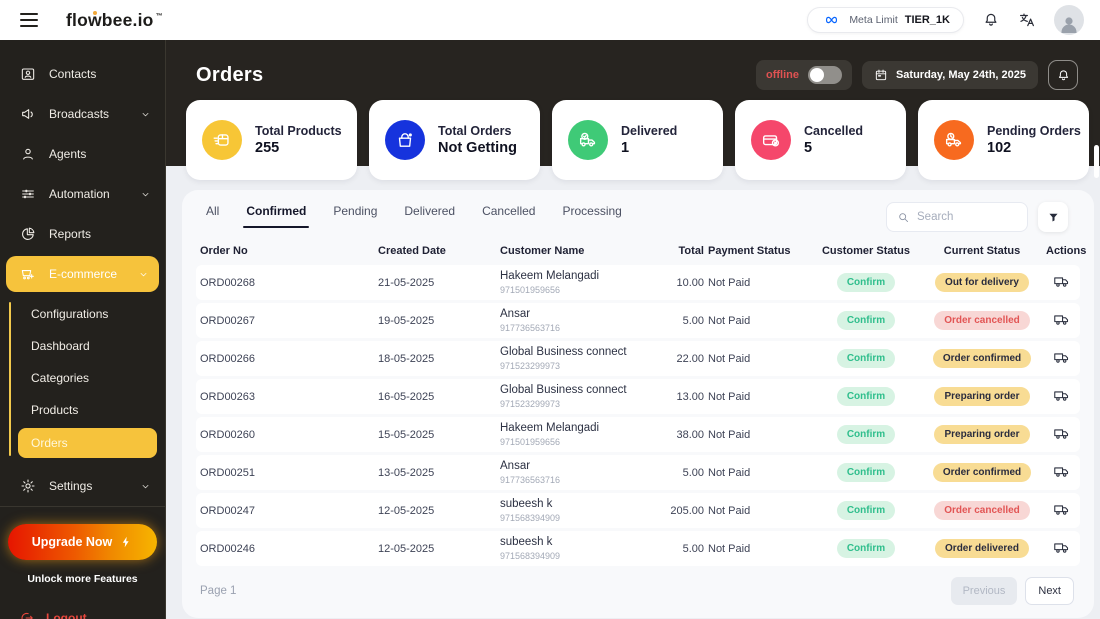  I want to click on cell-created-date: 12-05-2025, so click(406, 510).